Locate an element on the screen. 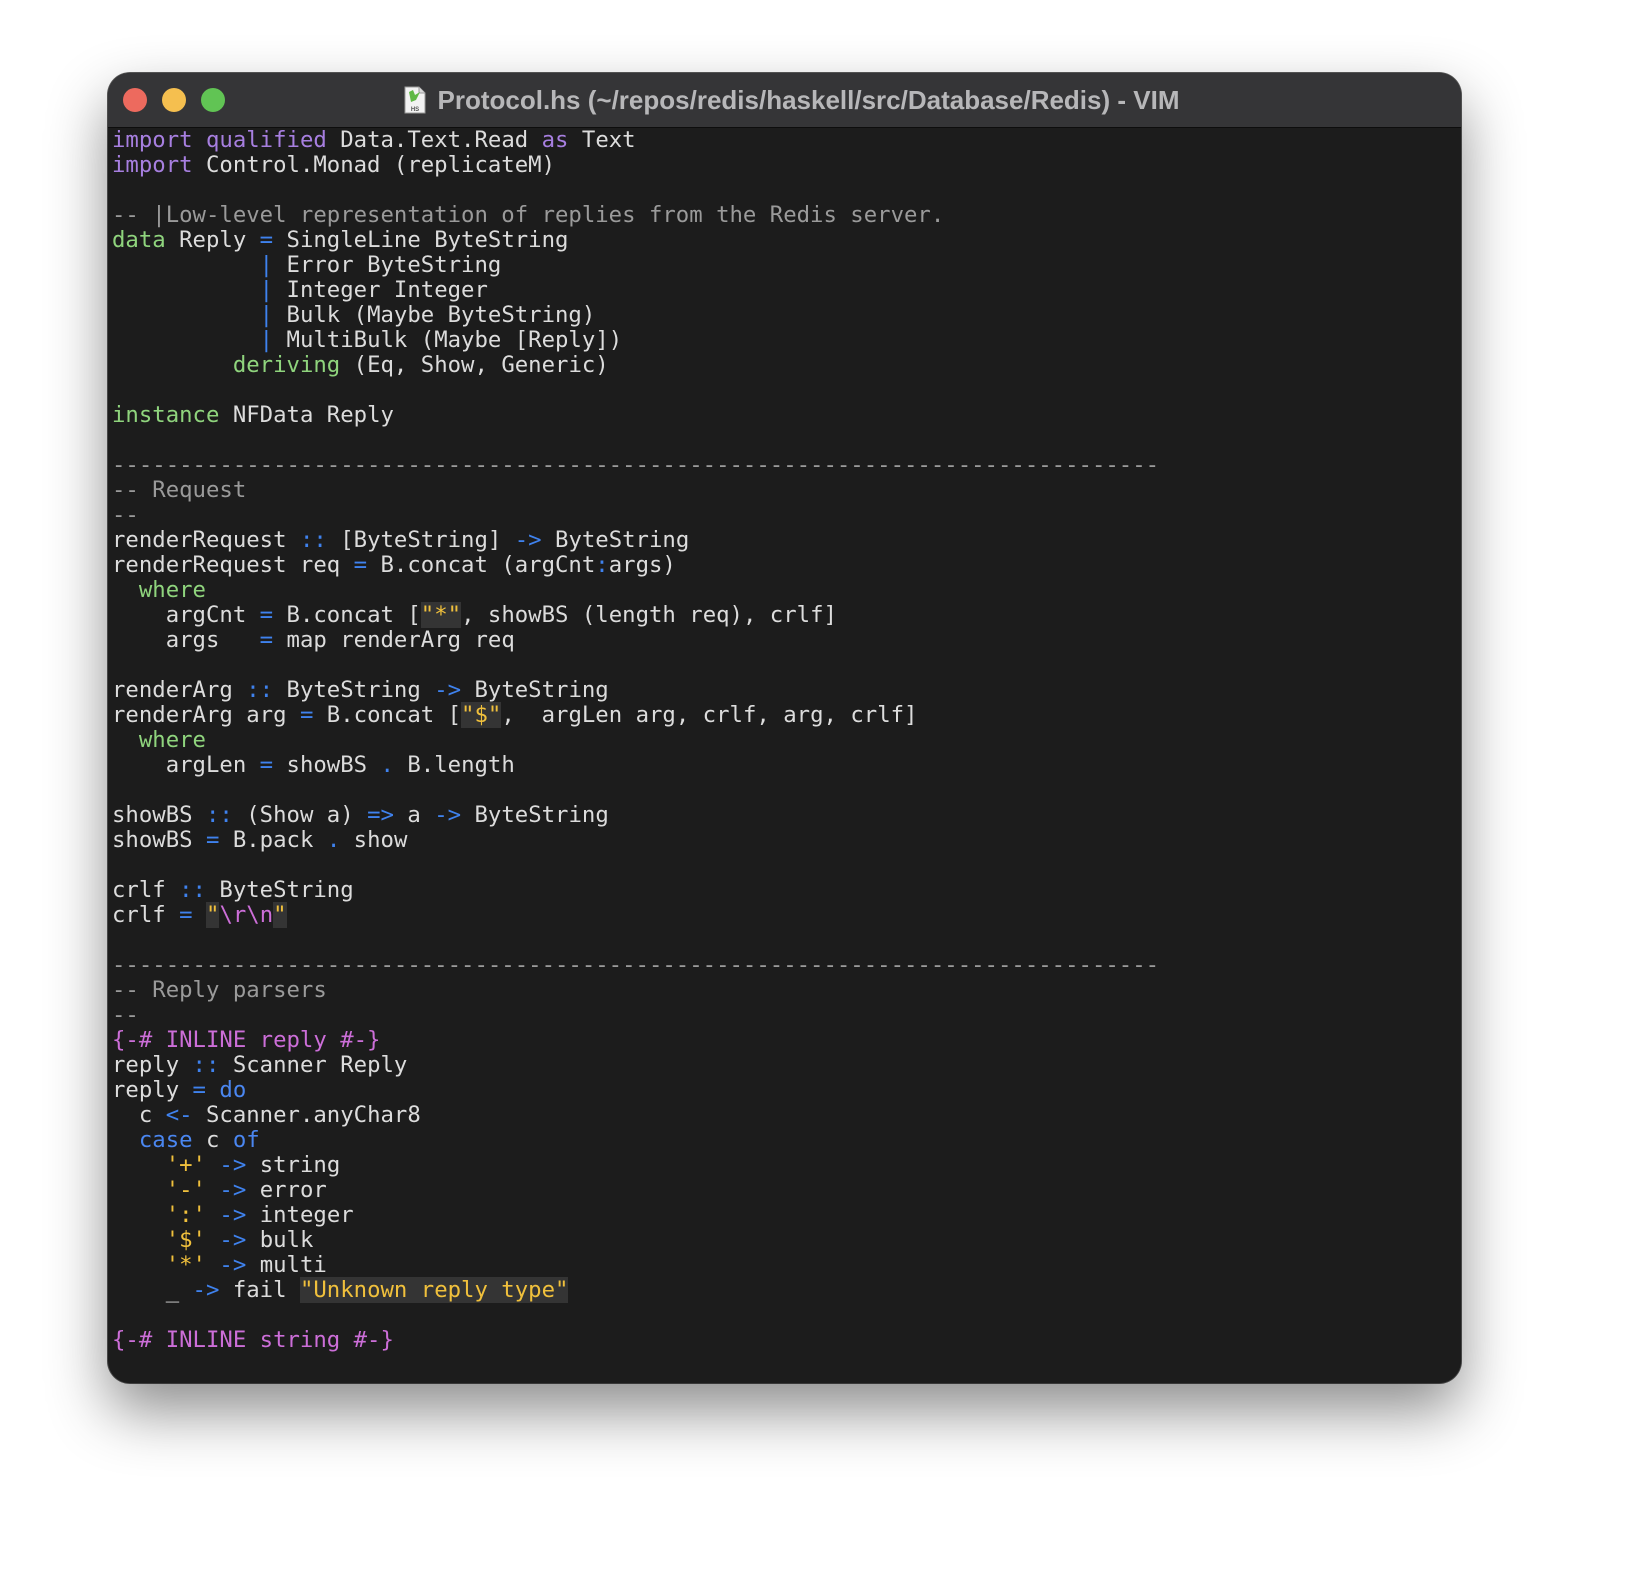  code-token: Control.Monad (replicateM) is located at coordinates (373, 165).